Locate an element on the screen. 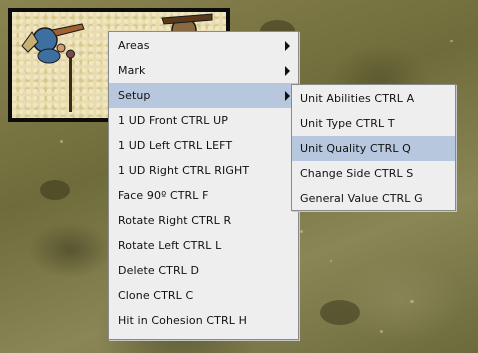  submenu-item-change-side: Change Side CTRL S is located at coordinates (373, 173).